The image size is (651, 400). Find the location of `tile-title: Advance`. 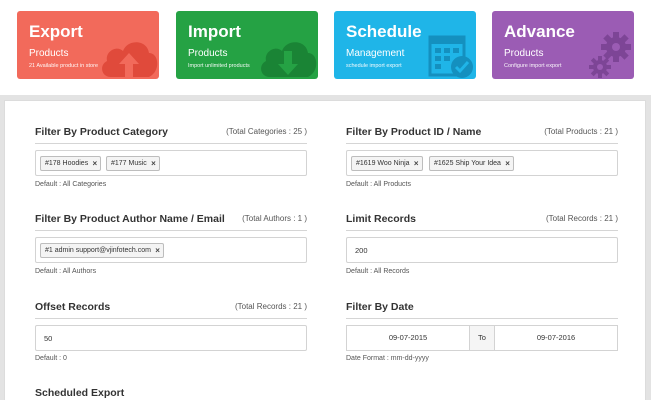

tile-title: Advance is located at coordinates (539, 31).